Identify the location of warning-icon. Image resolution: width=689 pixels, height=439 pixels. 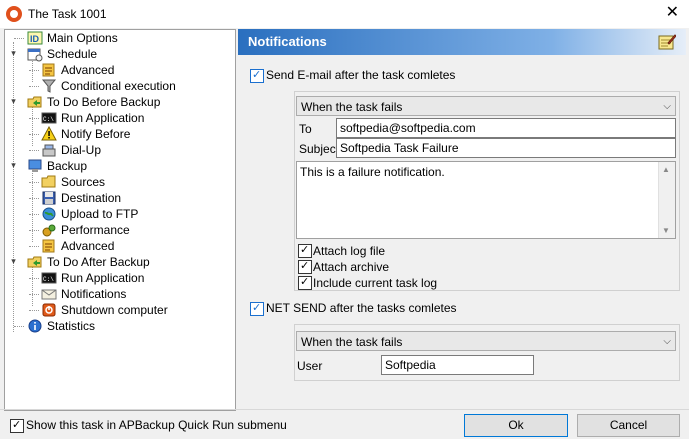
(49, 133).